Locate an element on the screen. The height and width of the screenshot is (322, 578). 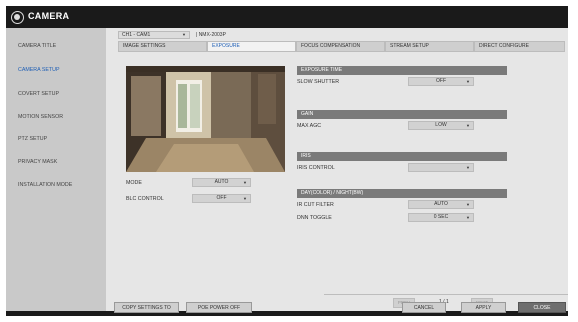
cancel-button: CANCEL is located at coordinates (424, 307).